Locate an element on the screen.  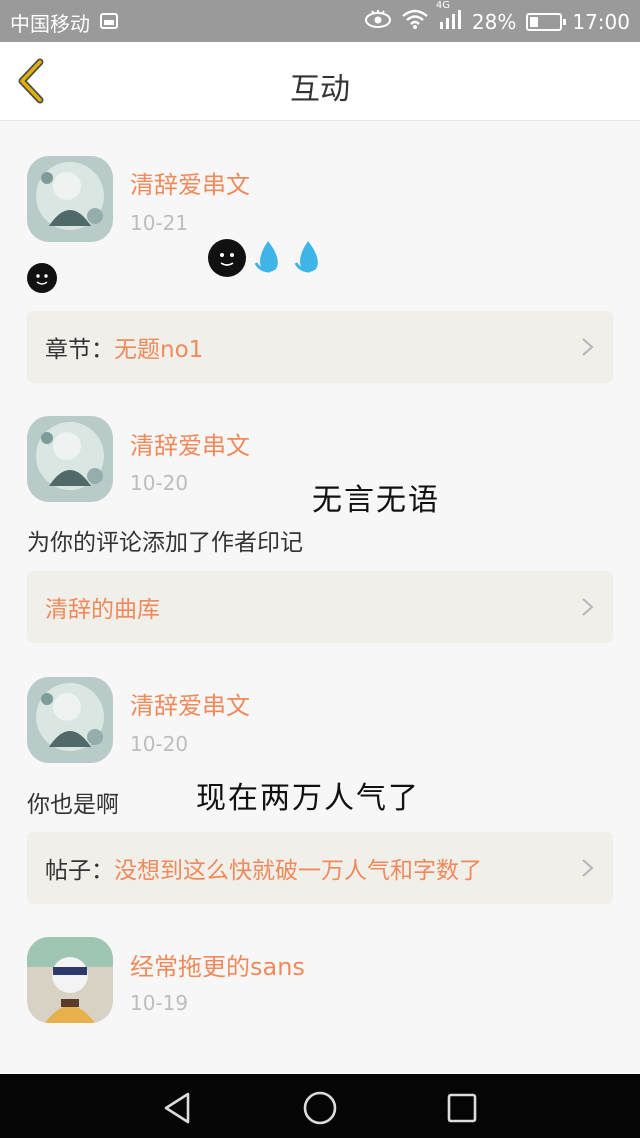
emoji-face-icon is located at coordinates (42, 278).